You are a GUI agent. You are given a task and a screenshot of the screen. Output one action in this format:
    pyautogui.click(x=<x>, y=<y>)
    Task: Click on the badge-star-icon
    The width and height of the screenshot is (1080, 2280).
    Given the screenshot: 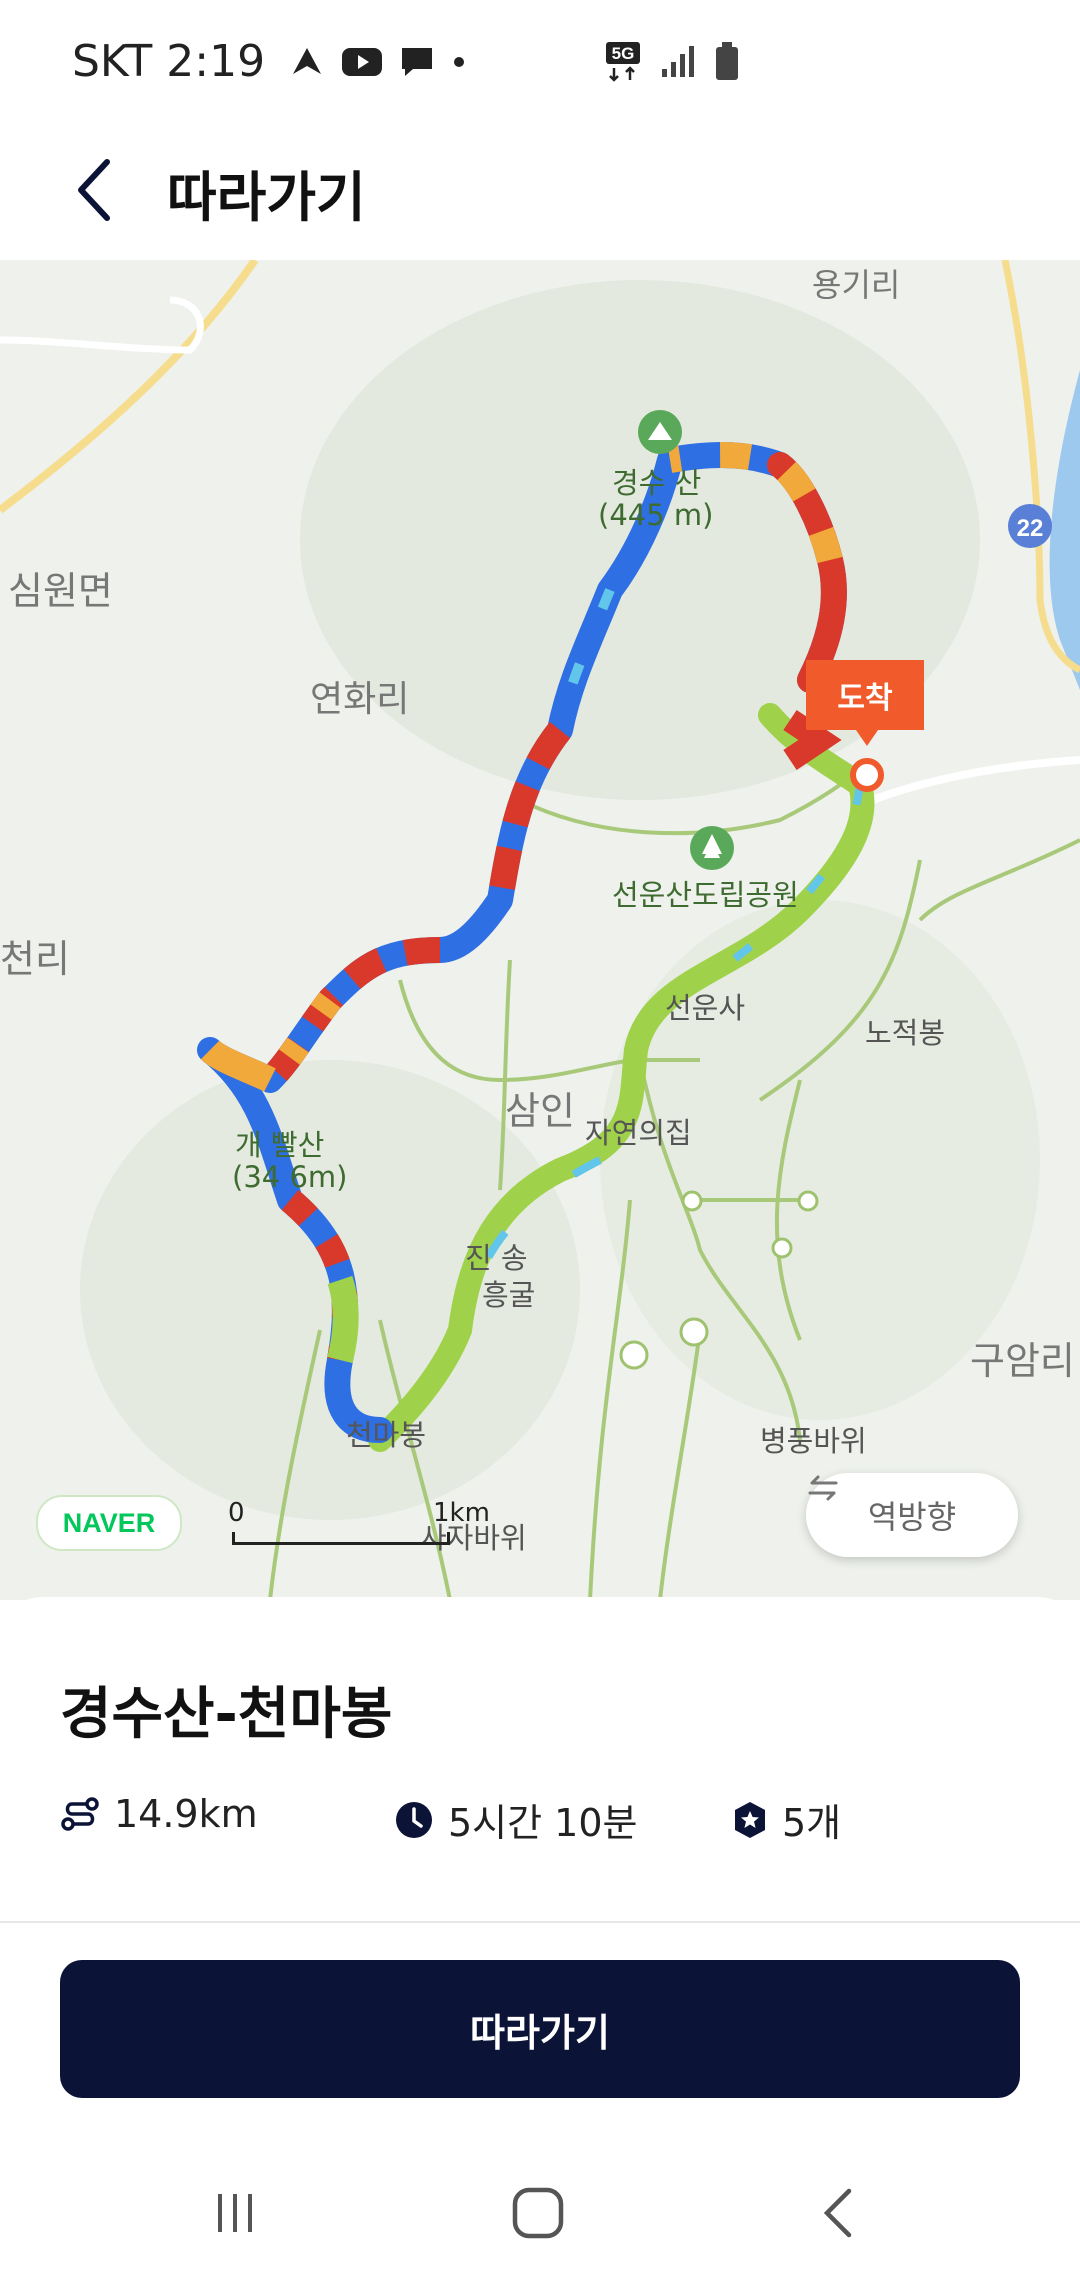 What is the action you would take?
    pyautogui.click(x=750, y=1819)
    